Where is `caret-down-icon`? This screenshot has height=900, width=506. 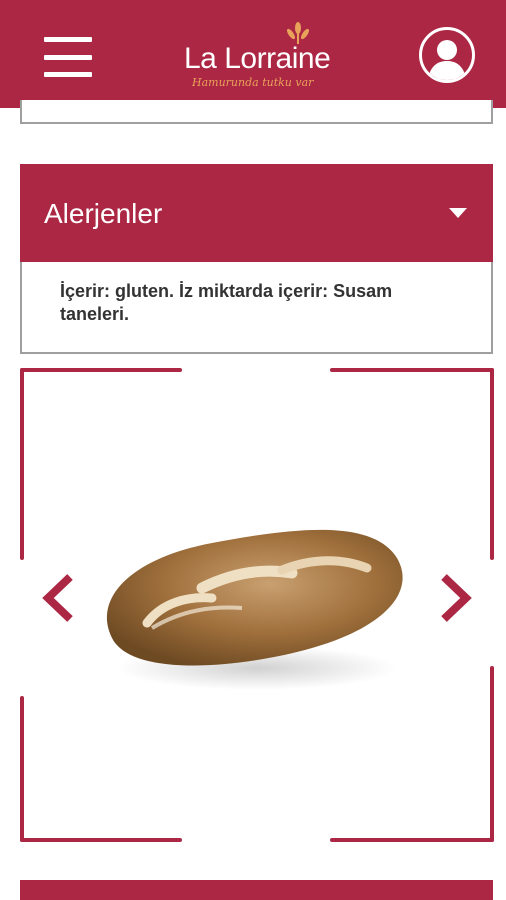 caret-down-icon is located at coordinates (458, 213).